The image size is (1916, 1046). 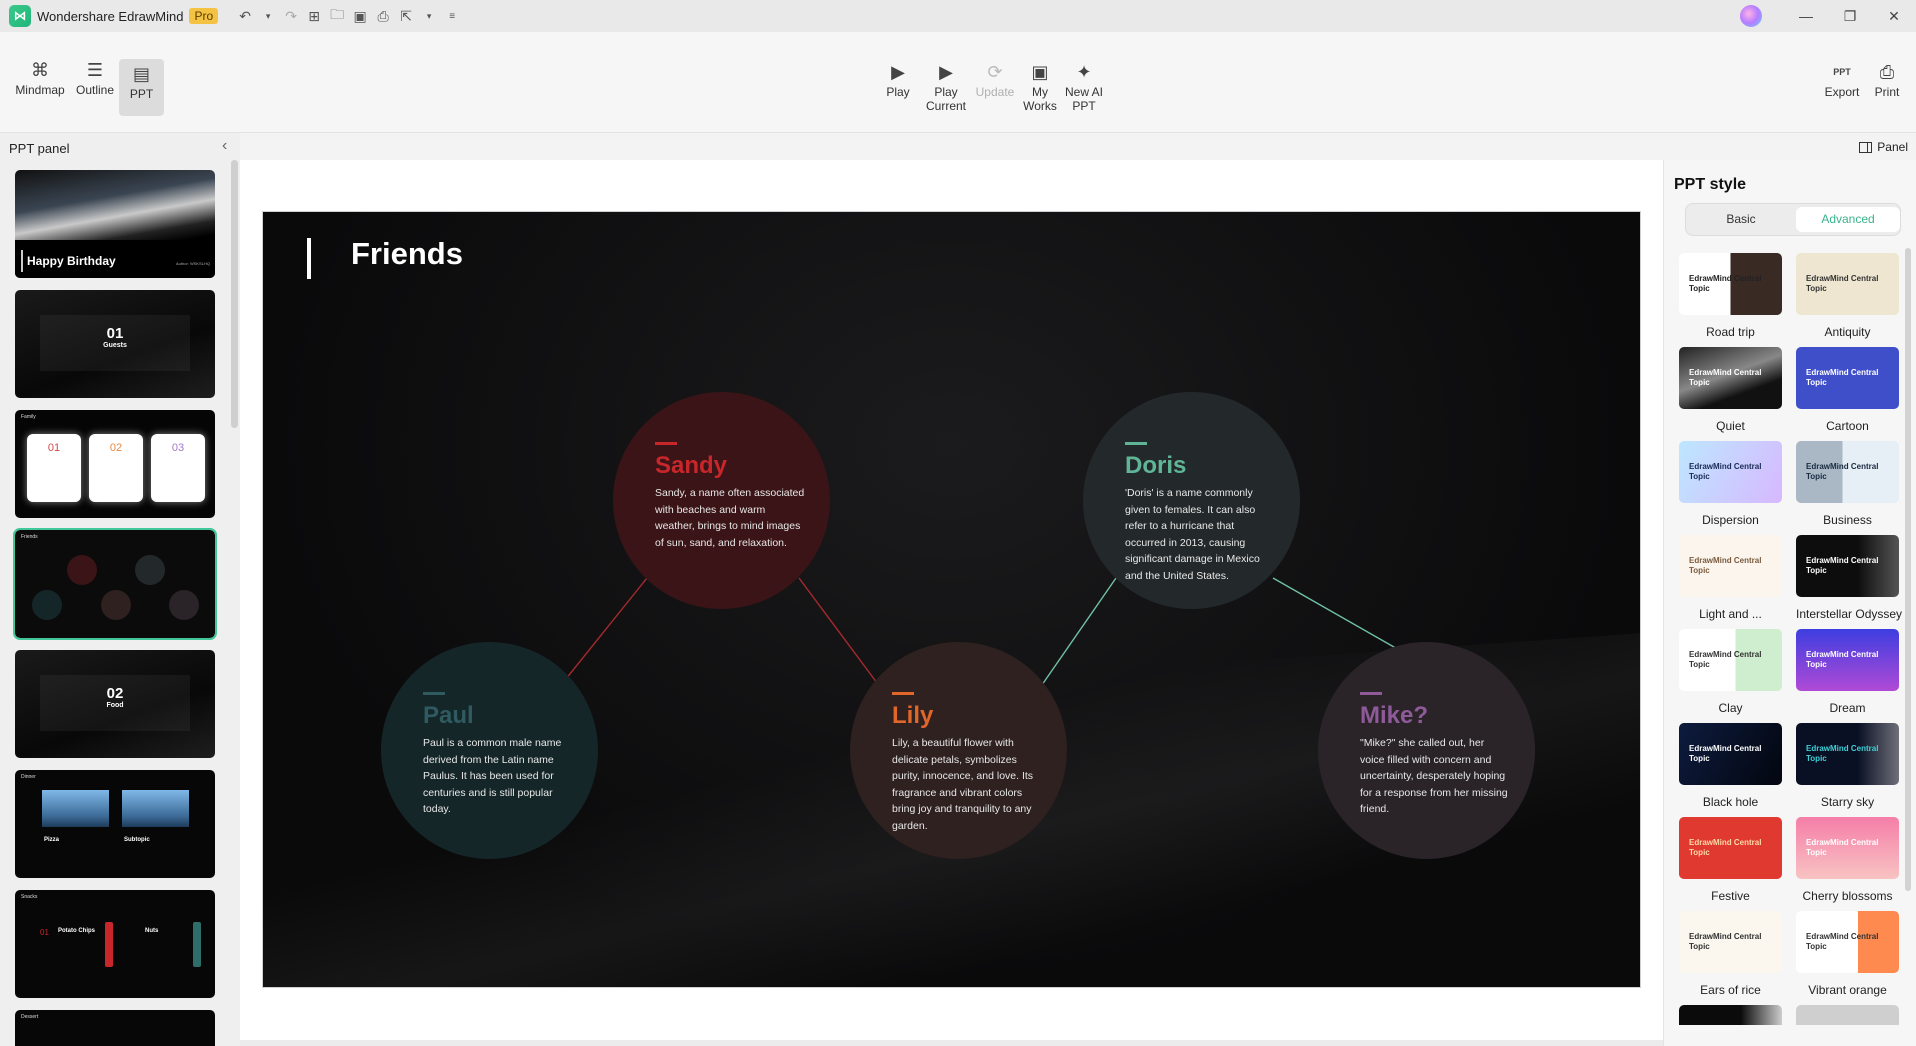 I want to click on play-current-label: Play Current, so click(x=945, y=99).